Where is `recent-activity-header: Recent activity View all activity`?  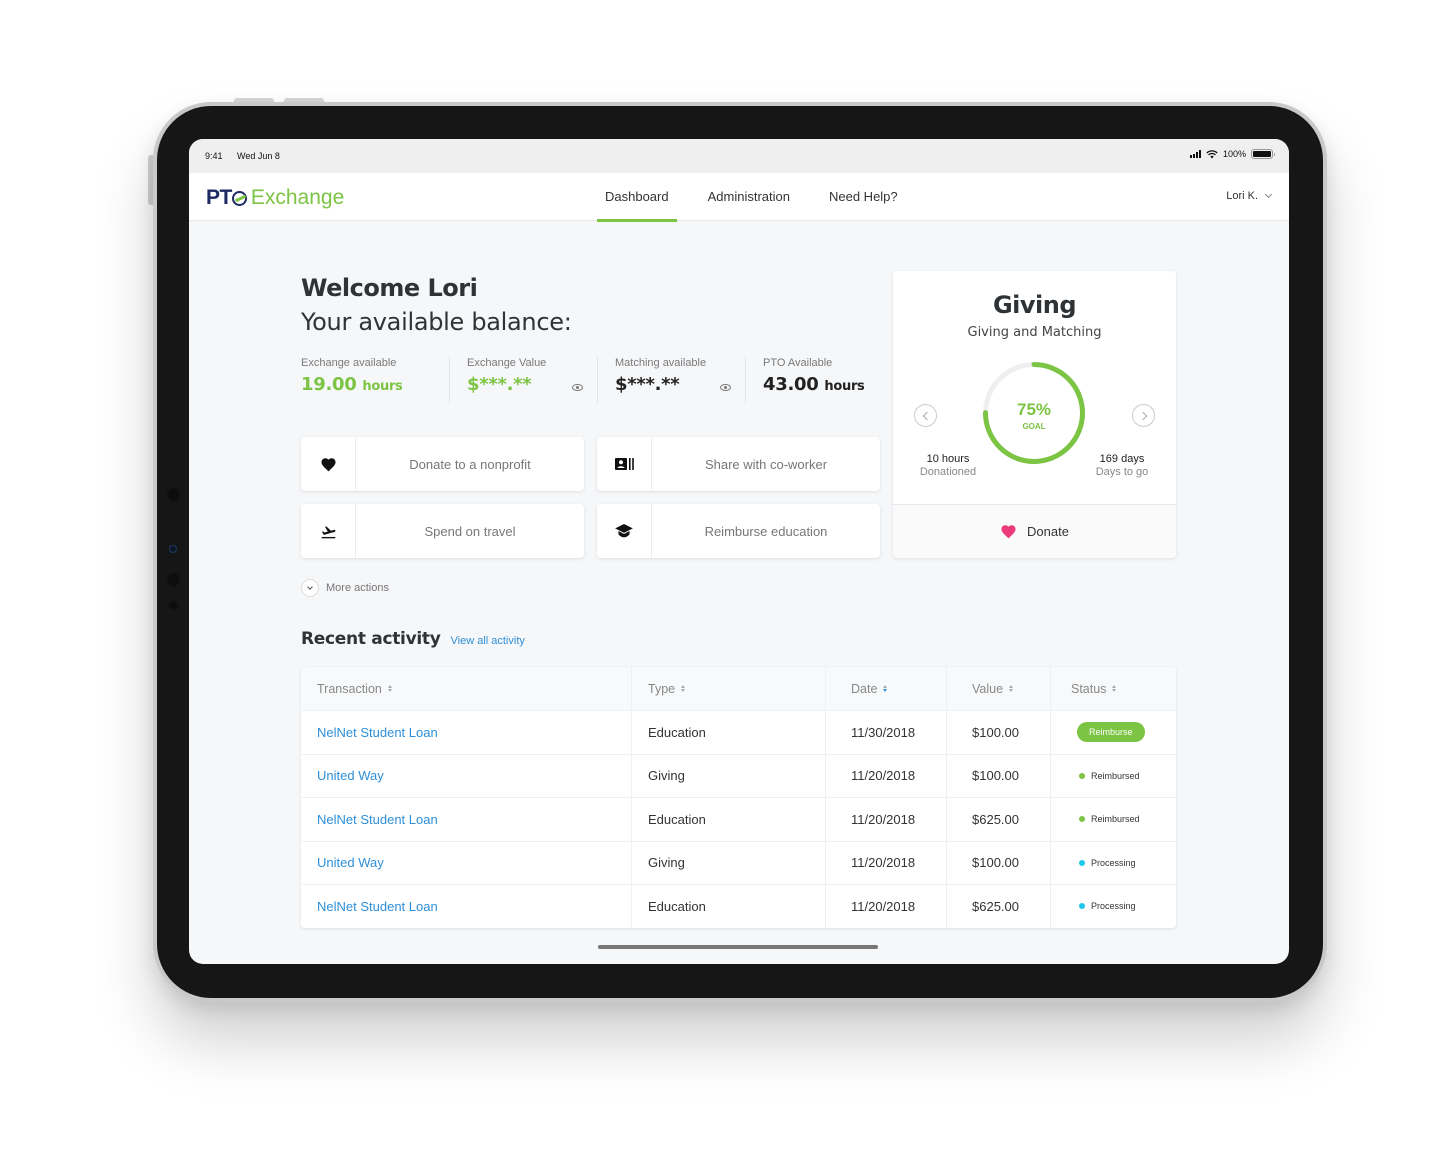
recent-activity-header: Recent activity View all activity is located at coordinates (413, 639).